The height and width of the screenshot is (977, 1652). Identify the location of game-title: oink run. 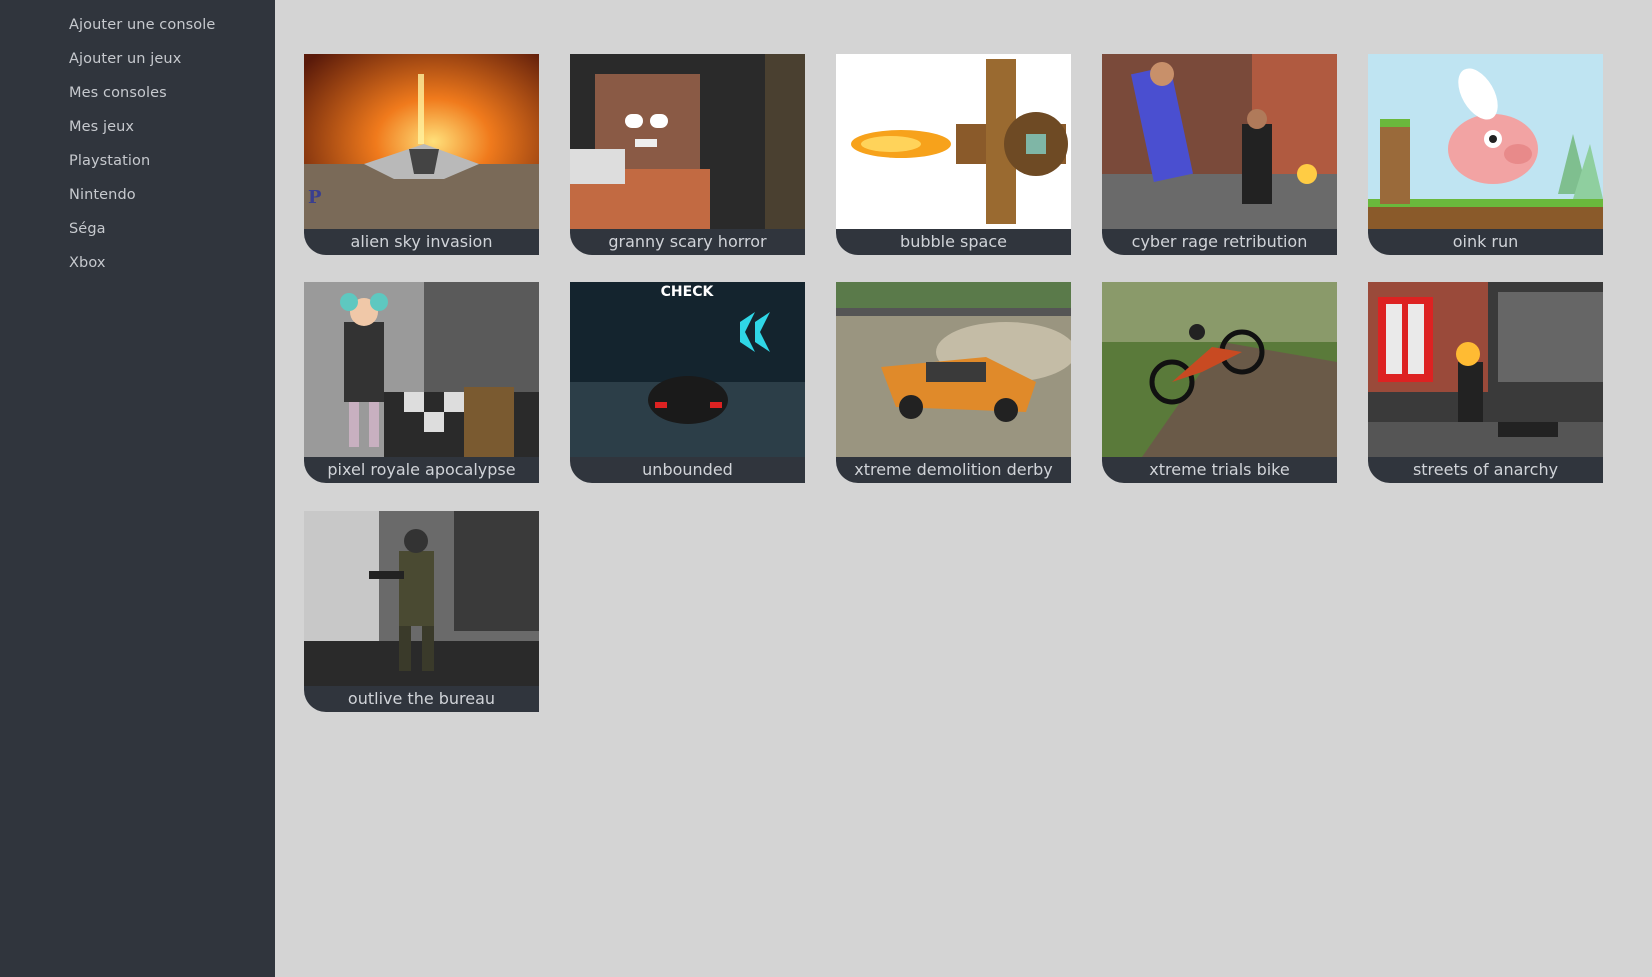
(1485, 242).